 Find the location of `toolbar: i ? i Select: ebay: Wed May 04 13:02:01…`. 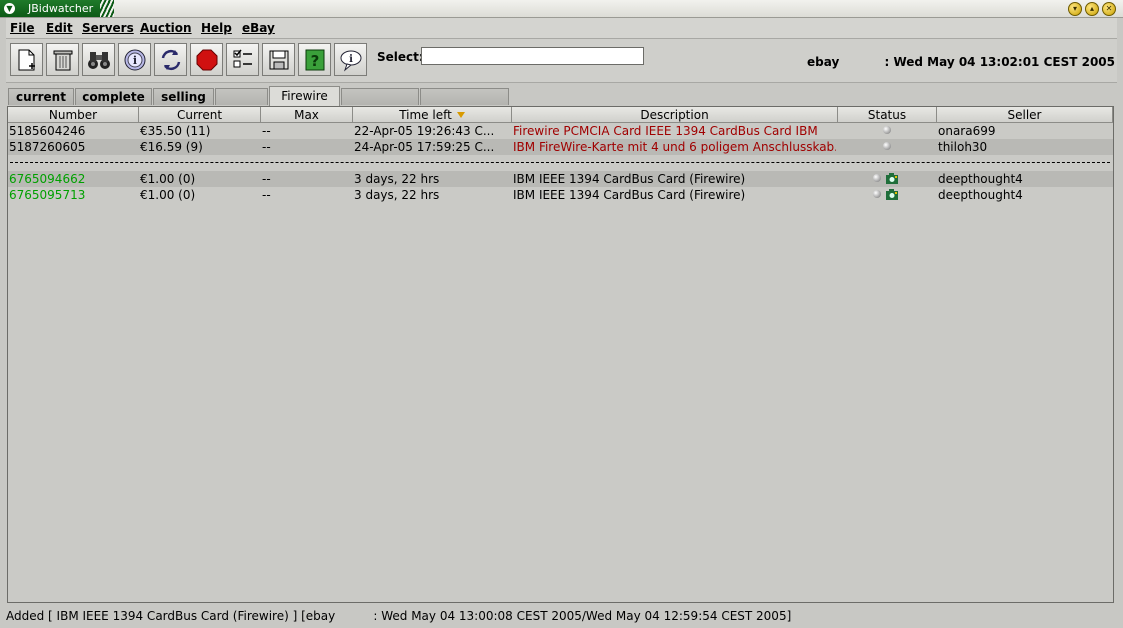

toolbar: i ? i Select: ebay: Wed May 04 13:02:01… is located at coordinates (561, 61).